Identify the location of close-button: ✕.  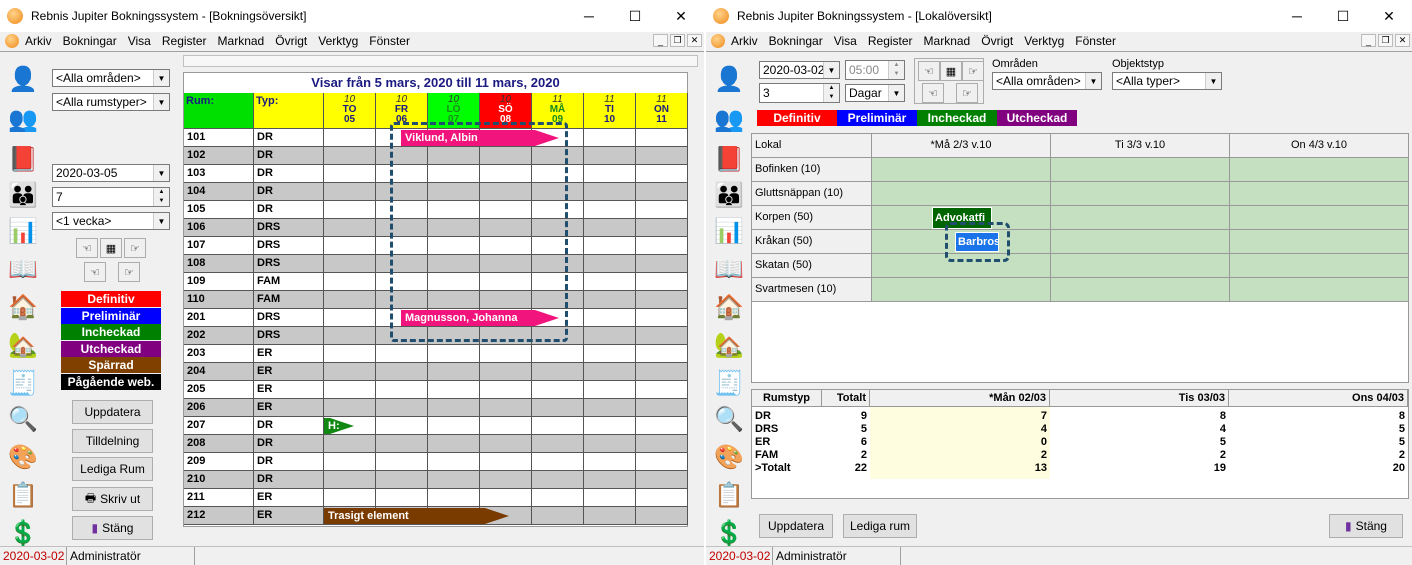
(1389, 16).